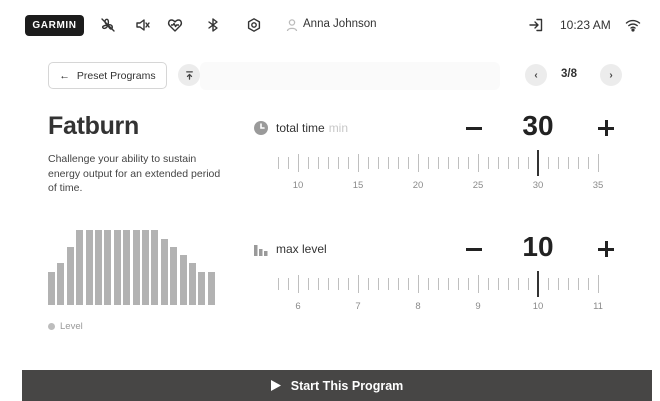 Image resolution: width=660 pixels, height=401 pixels. Describe the element at coordinates (340, 24) in the screenshot. I see `user-name: Anna Johnson` at that location.